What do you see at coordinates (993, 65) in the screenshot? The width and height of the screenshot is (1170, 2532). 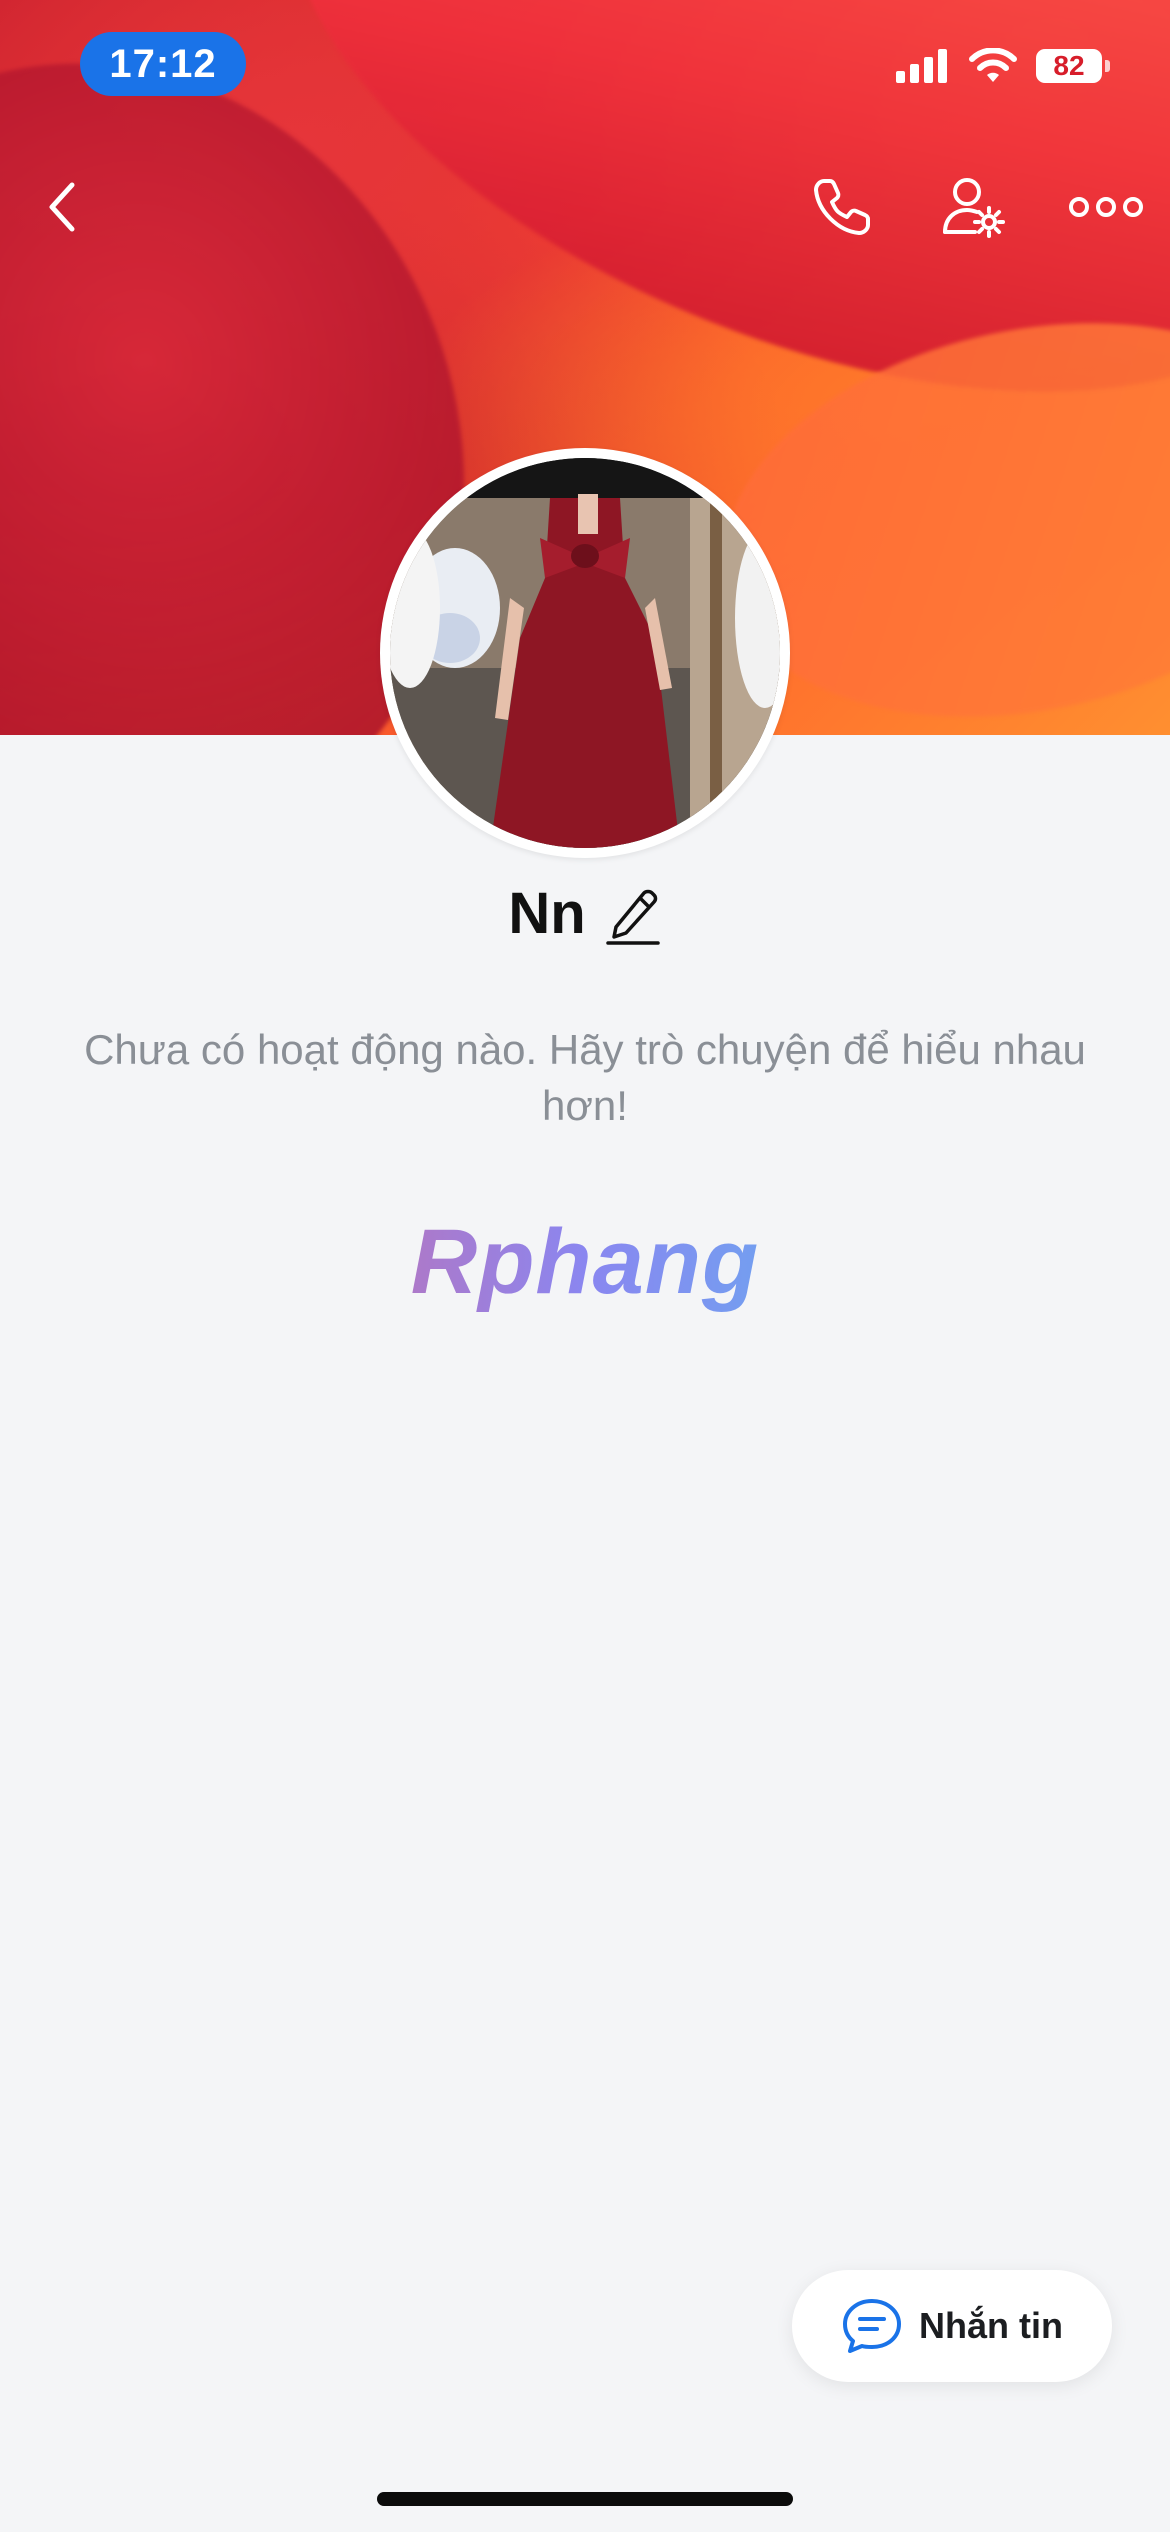 I see `wifi-icon` at bounding box center [993, 65].